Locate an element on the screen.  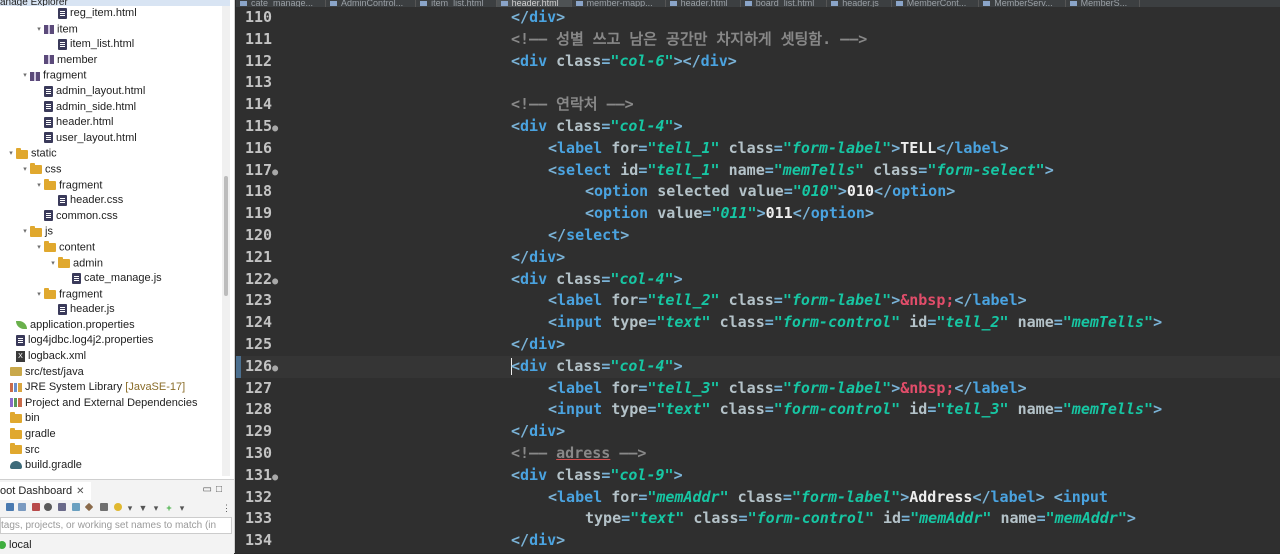
tree-folder-admin: ▾ admin is located at coordinates (115, 264).